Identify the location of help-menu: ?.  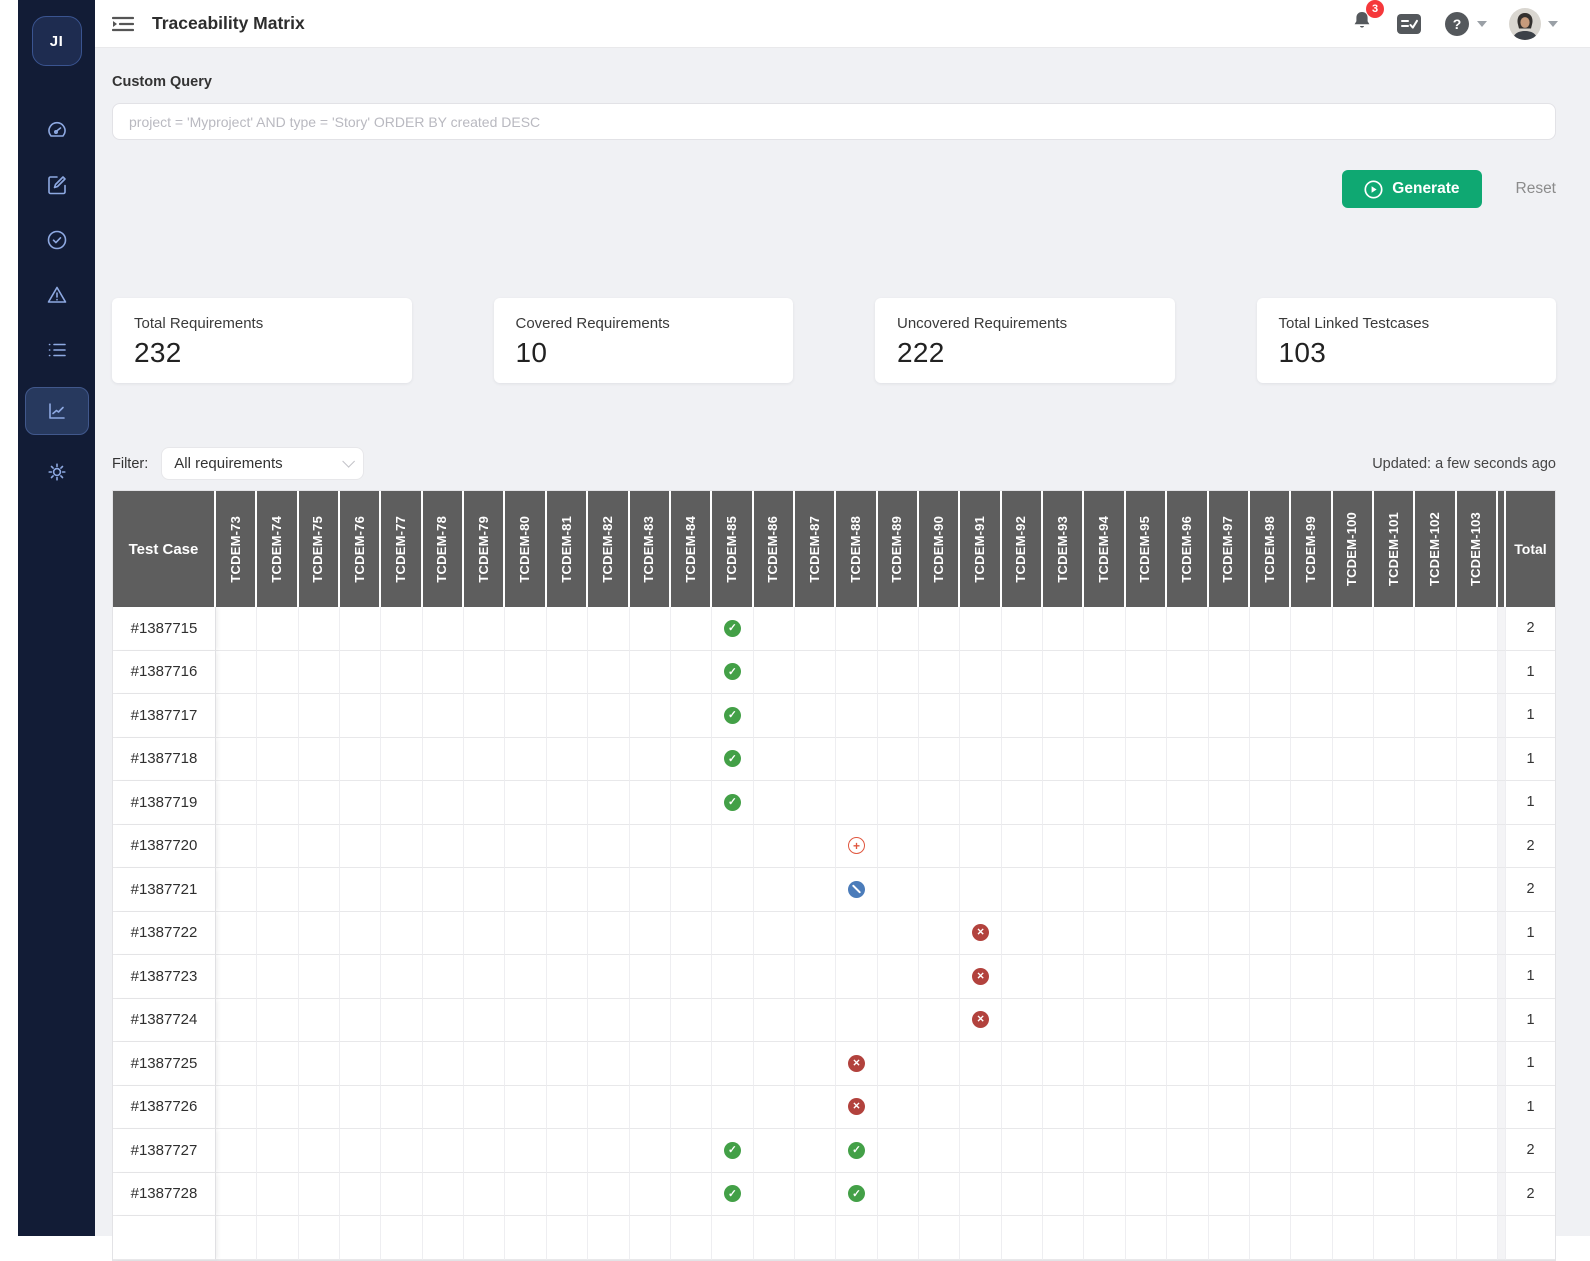
(1465, 24).